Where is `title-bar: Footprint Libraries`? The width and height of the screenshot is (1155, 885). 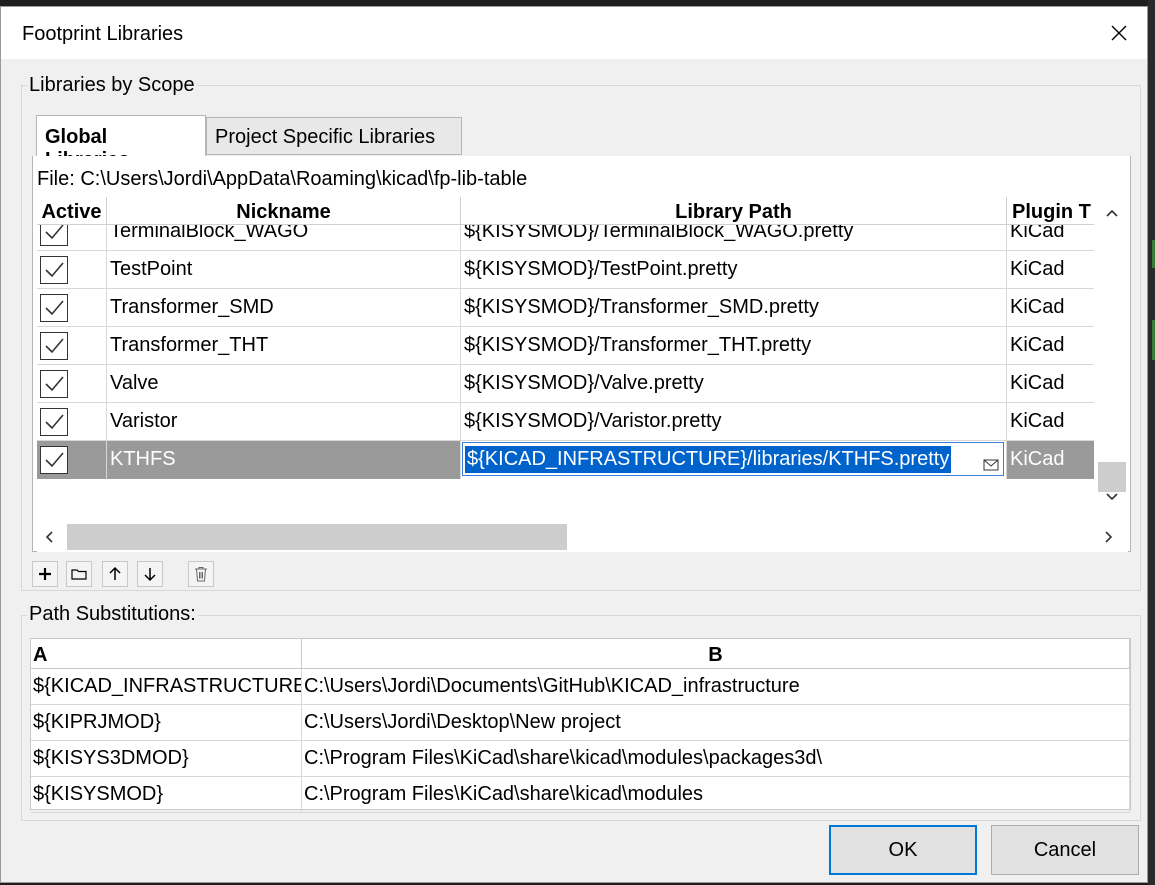 title-bar: Footprint Libraries is located at coordinates (574, 33).